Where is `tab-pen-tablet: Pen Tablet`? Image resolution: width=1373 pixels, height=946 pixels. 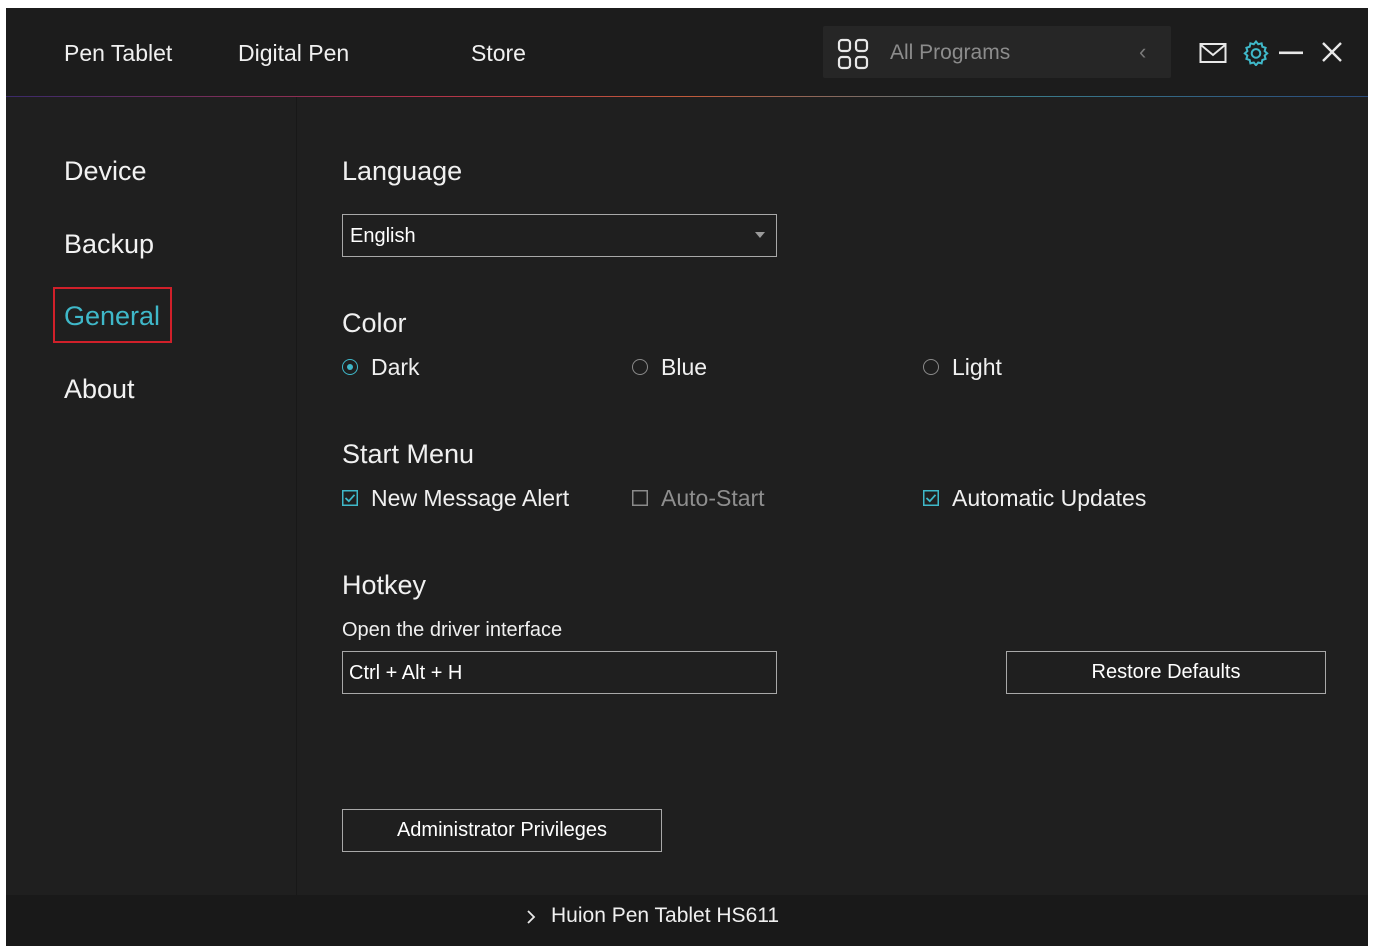 tab-pen-tablet: Pen Tablet is located at coordinates (118, 53).